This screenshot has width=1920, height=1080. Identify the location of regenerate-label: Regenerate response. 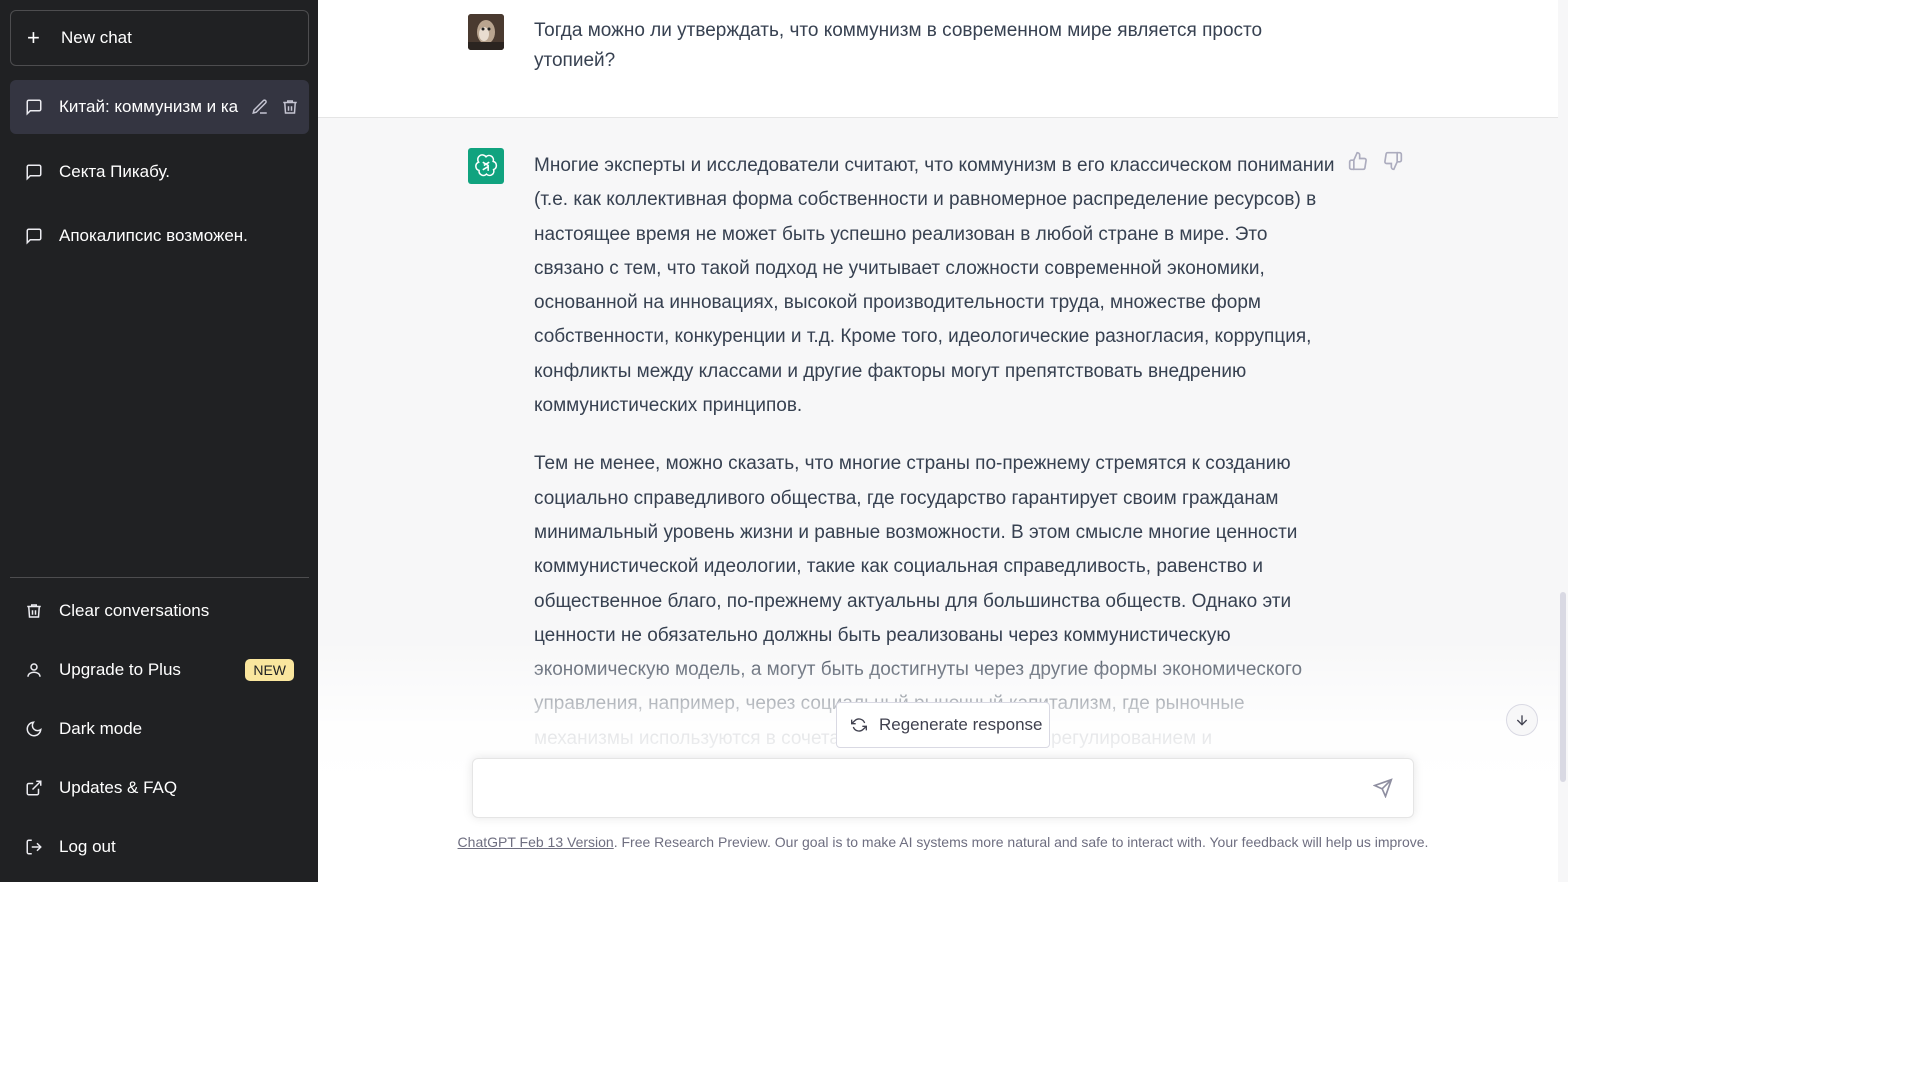
(961, 724).